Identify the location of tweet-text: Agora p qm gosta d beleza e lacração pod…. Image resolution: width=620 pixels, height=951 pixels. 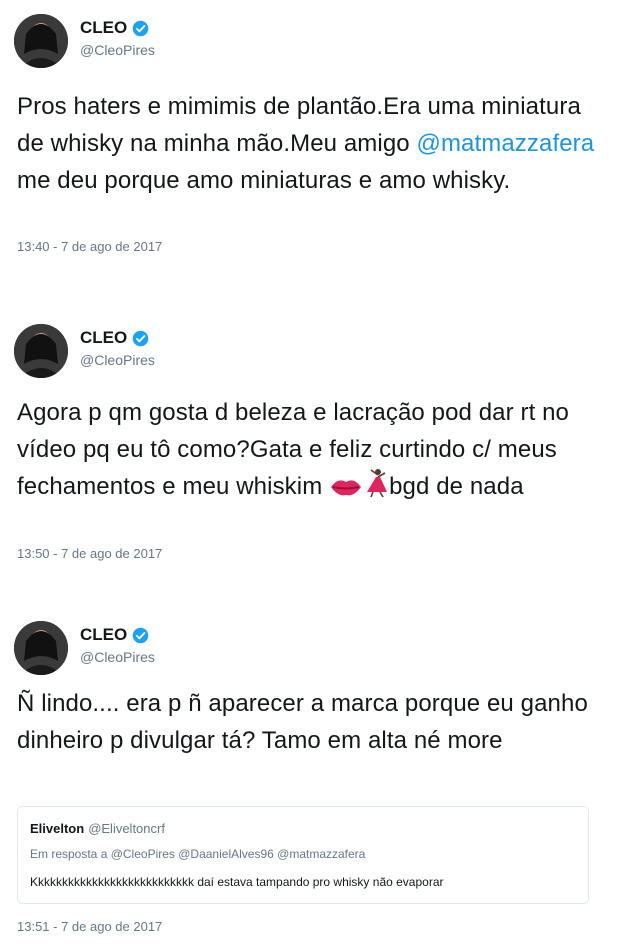
(314, 451).